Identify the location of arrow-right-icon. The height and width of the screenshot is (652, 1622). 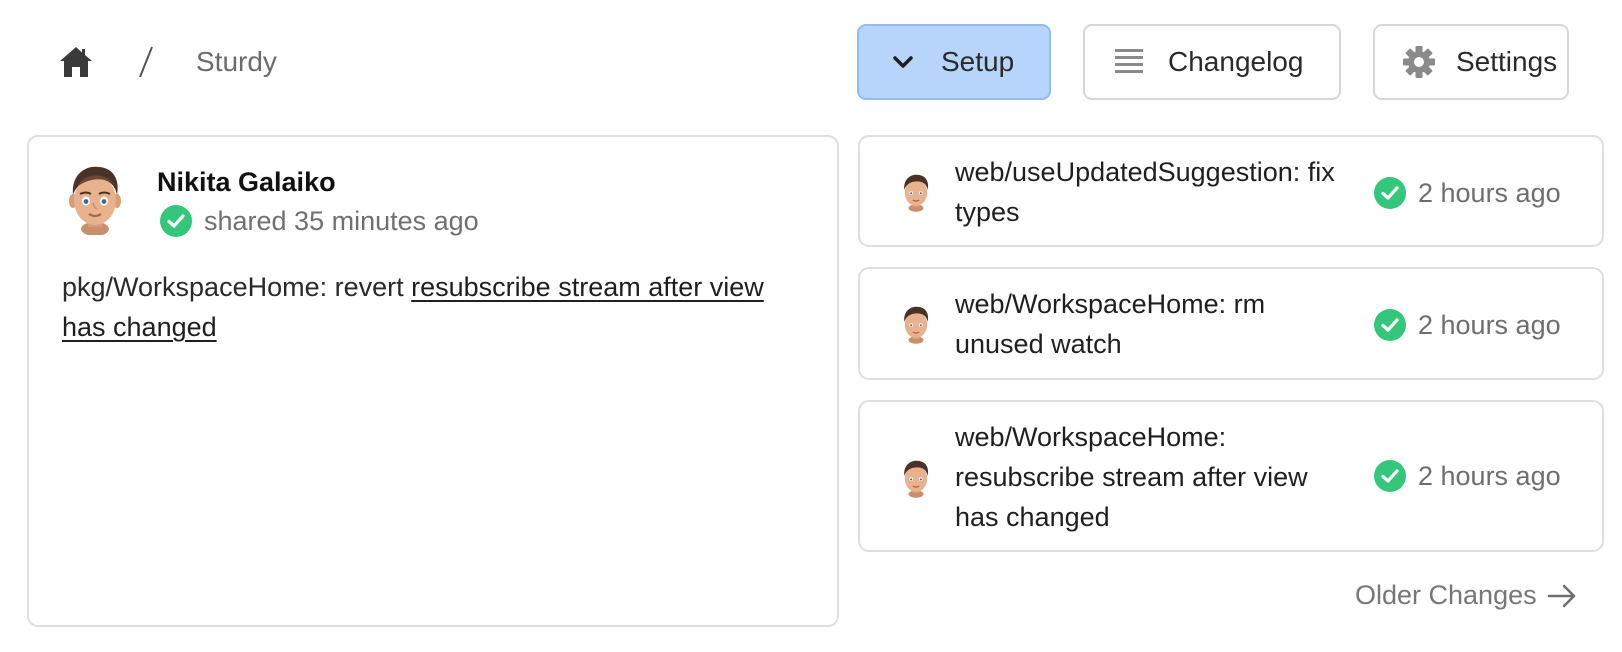
(1562, 596).